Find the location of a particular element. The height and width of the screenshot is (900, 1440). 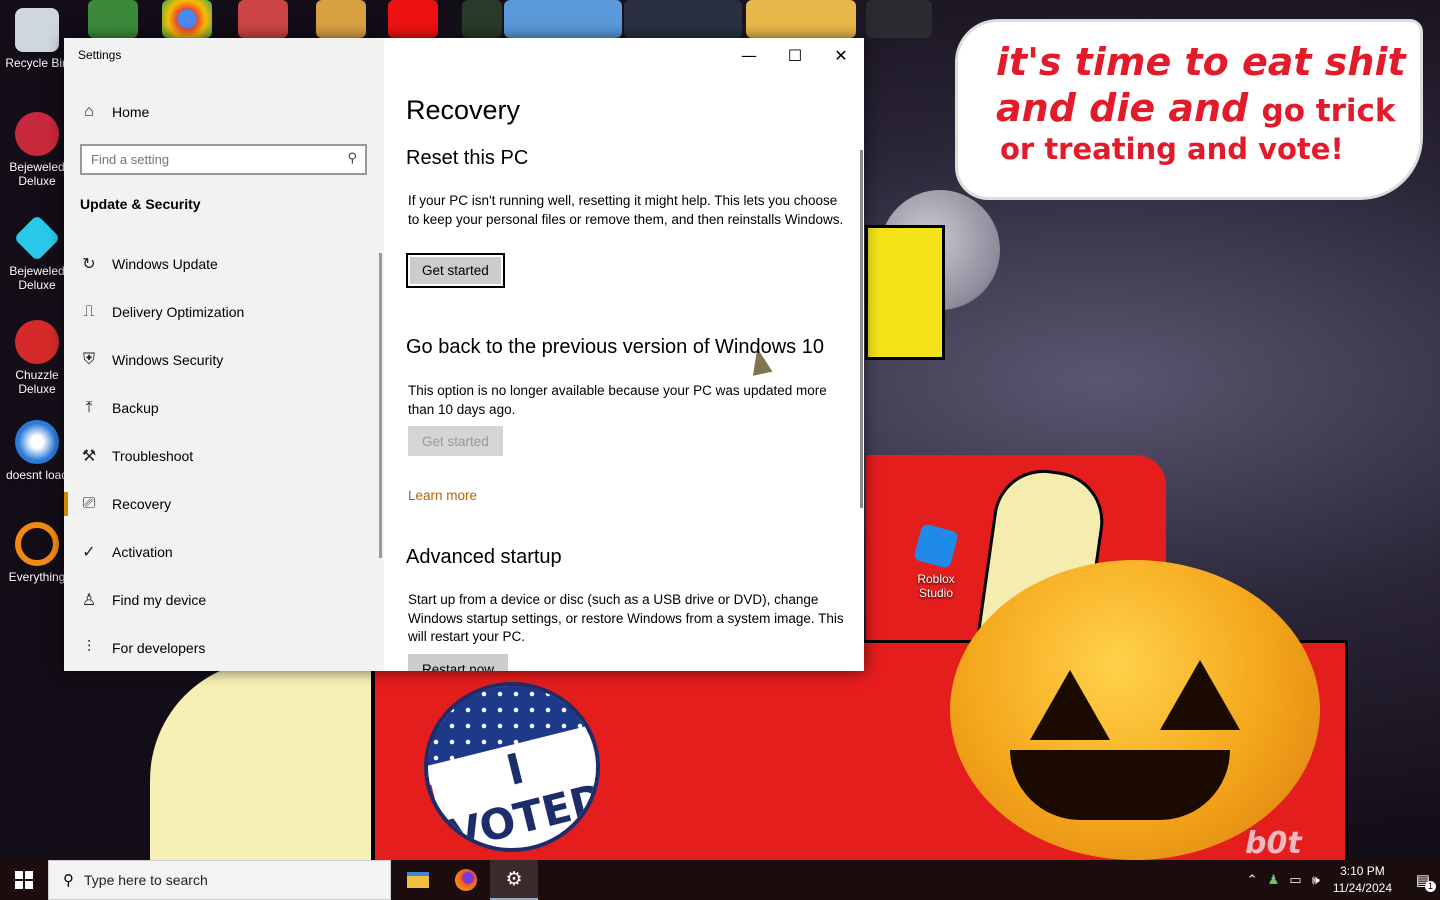

folder-icon is located at coordinates (801, 19).